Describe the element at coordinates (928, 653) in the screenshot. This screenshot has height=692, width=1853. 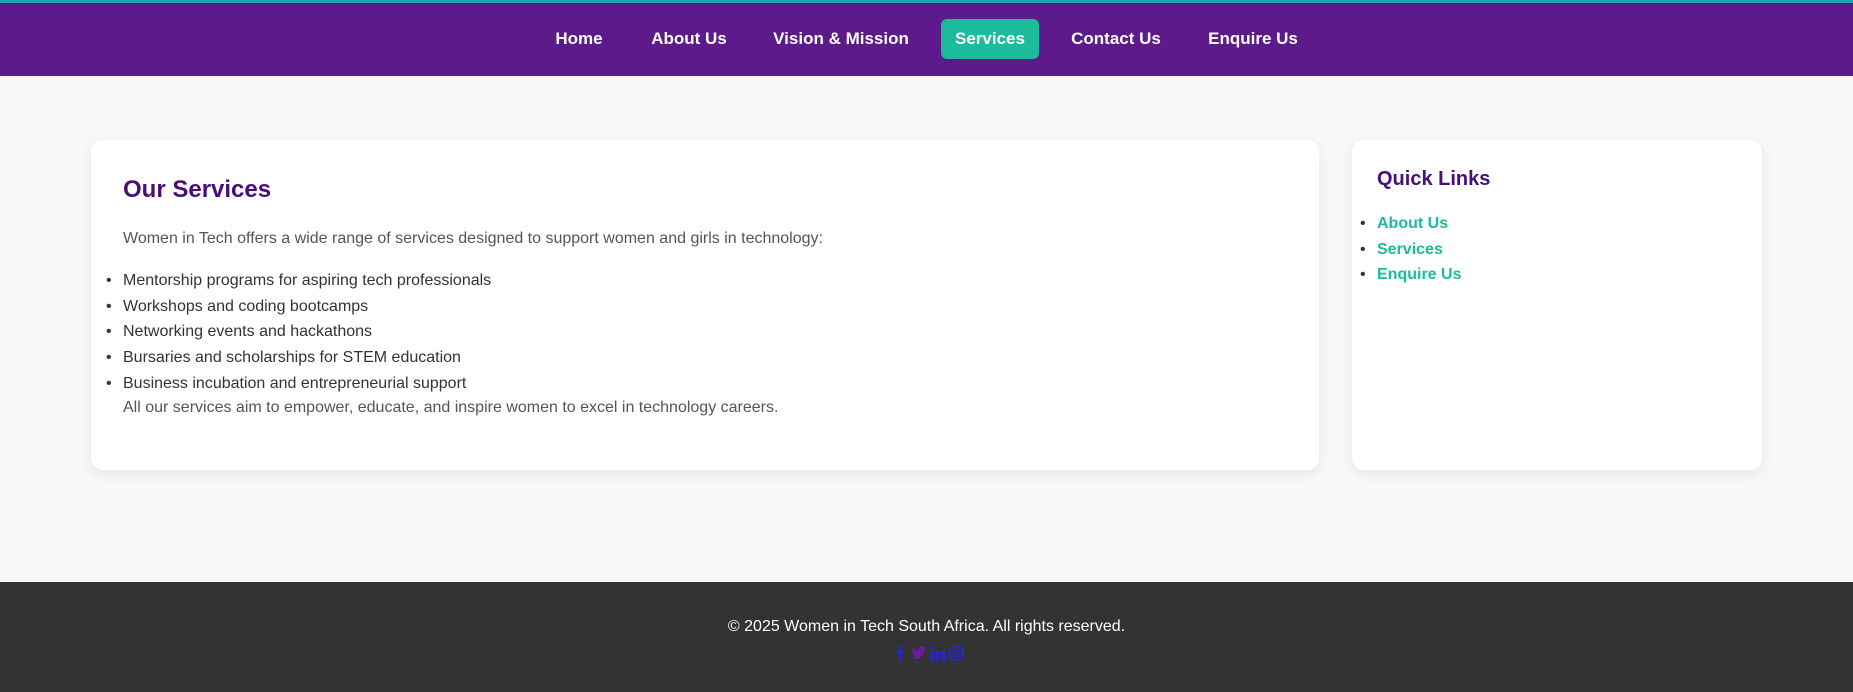
I see `social-links` at that location.